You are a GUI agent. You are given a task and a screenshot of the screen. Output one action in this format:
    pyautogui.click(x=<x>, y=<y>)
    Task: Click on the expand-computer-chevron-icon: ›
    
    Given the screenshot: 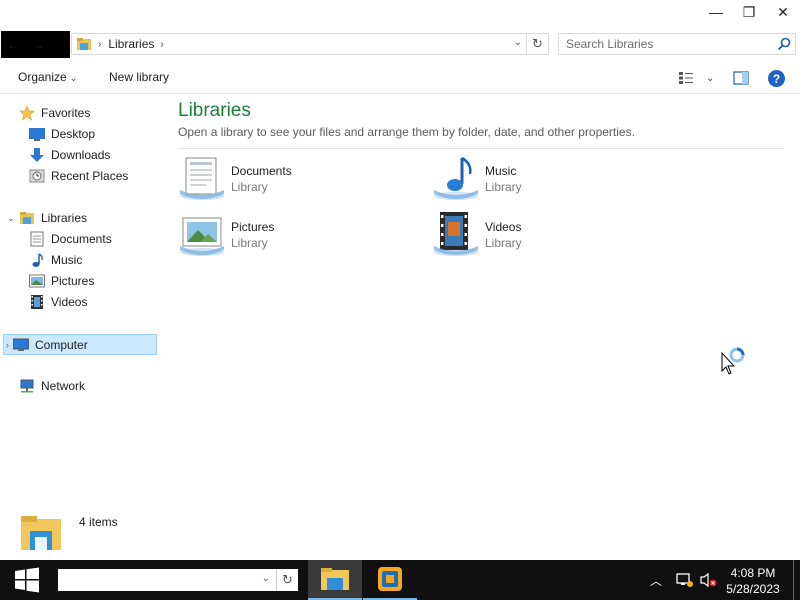 What is the action you would take?
    pyautogui.click(x=7, y=345)
    